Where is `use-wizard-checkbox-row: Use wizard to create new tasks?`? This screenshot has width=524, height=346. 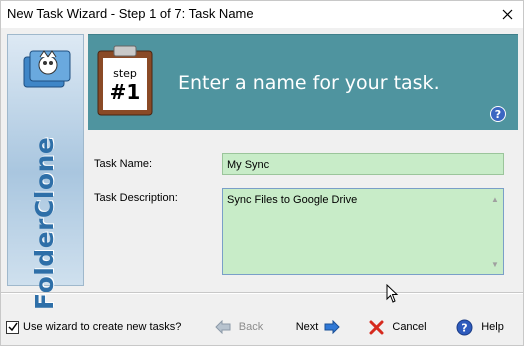 use-wizard-checkbox-row: Use wizard to create new tasks? is located at coordinates (93, 327).